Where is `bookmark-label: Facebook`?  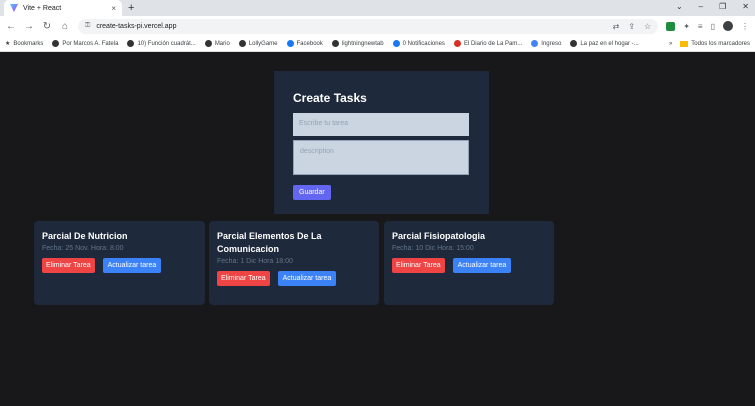
bookmark-label: Facebook is located at coordinates (309, 43).